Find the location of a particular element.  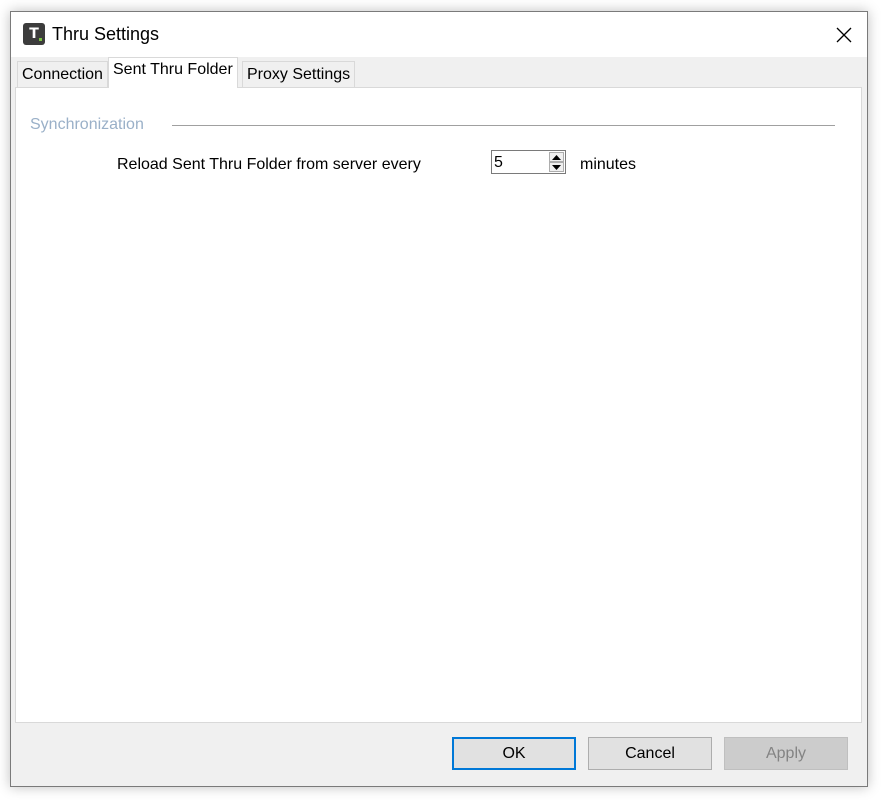

arrow-down-icon is located at coordinates (556, 167).